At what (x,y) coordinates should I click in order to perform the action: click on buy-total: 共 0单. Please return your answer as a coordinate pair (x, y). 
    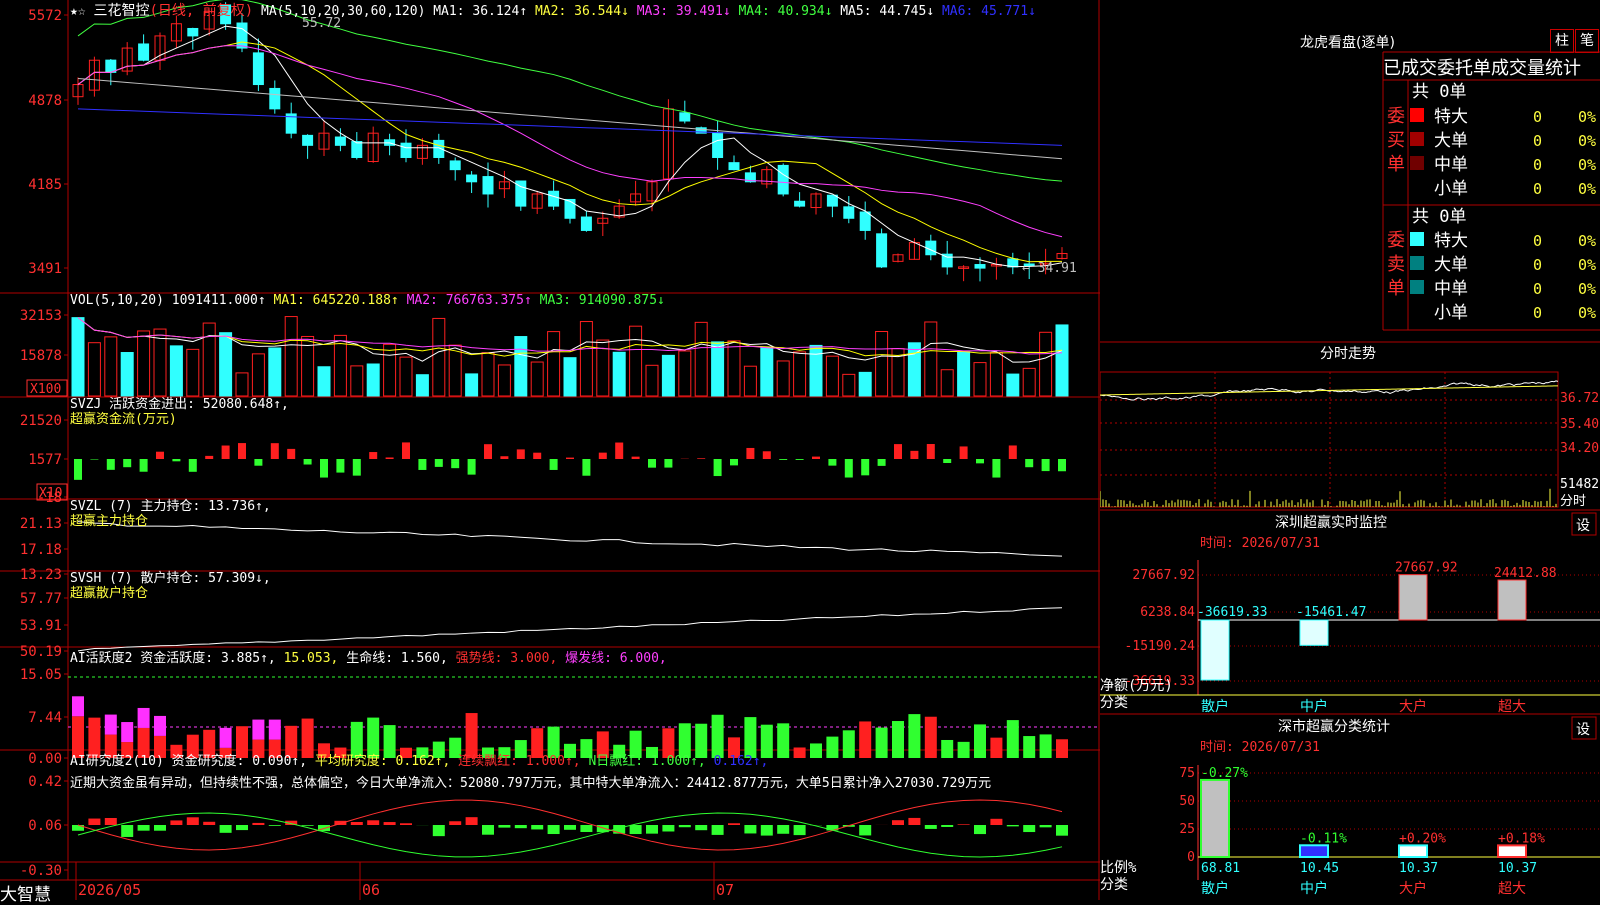
    Looking at the image, I should click on (1439, 92).